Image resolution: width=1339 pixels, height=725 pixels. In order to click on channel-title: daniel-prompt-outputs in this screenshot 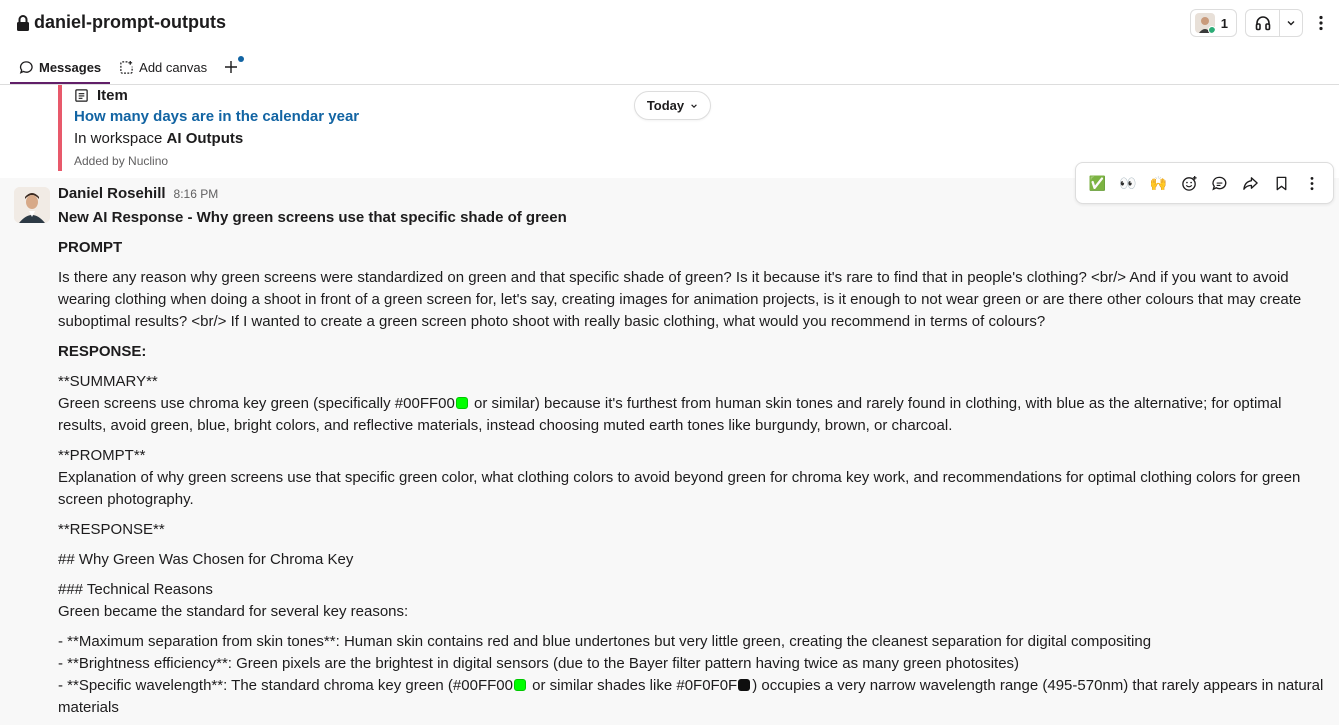, I will do `click(121, 22)`.